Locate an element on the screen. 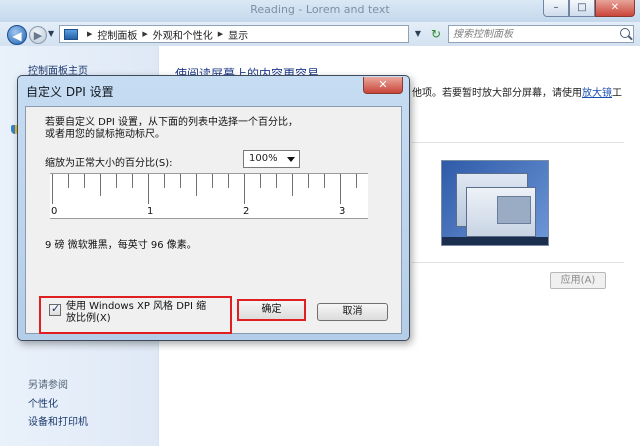 The image size is (640, 446). instruction-line: 或者用您的鼠标拖动标尺。 is located at coordinates (105, 134).